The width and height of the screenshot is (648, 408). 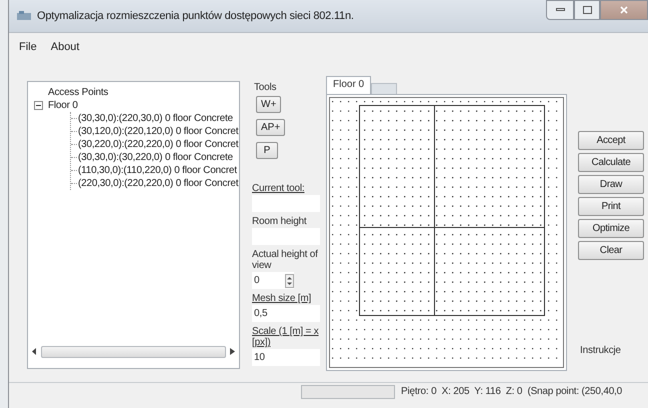 What do you see at coordinates (269, 104) in the screenshot?
I see `tool-button: W+` at bounding box center [269, 104].